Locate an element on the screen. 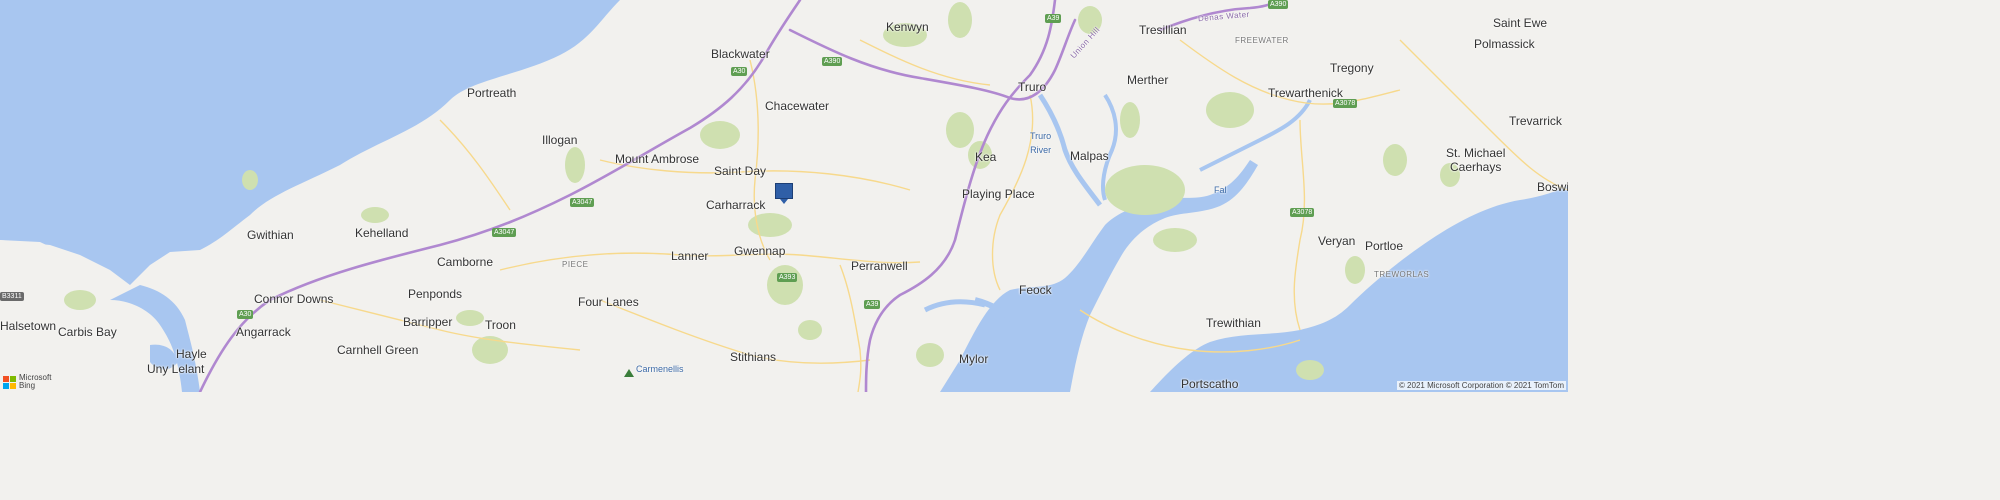 Image resolution: width=2000 pixels, height=500 pixels. place-label-truro: Truro is located at coordinates (1032, 87).